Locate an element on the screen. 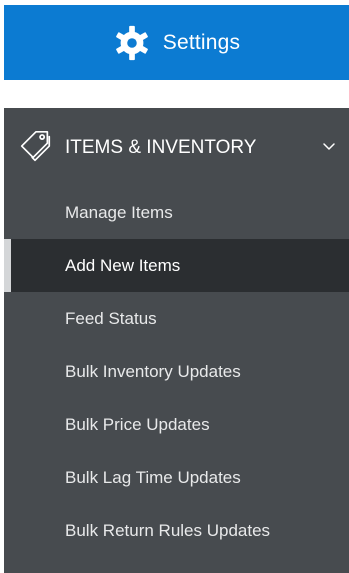 The image size is (349, 573). nav-item-bulk-inventory-updates: Bulk Inventory Updates is located at coordinates (176, 371).